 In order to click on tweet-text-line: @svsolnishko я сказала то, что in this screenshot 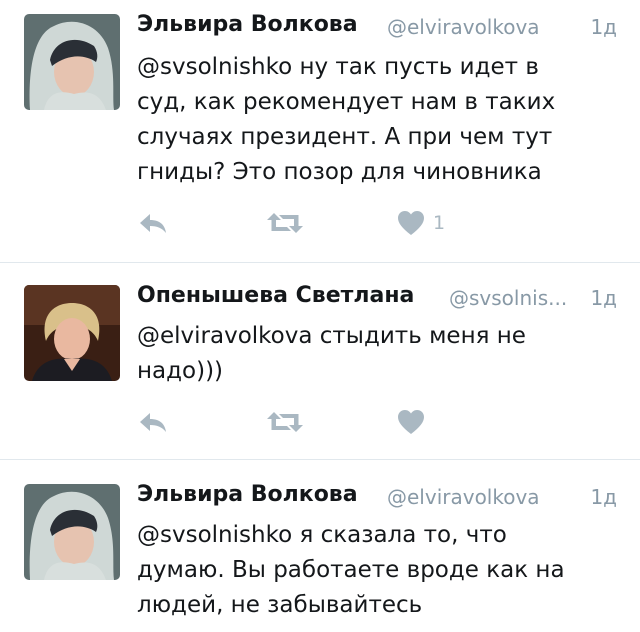, I will do `click(322, 535)`.